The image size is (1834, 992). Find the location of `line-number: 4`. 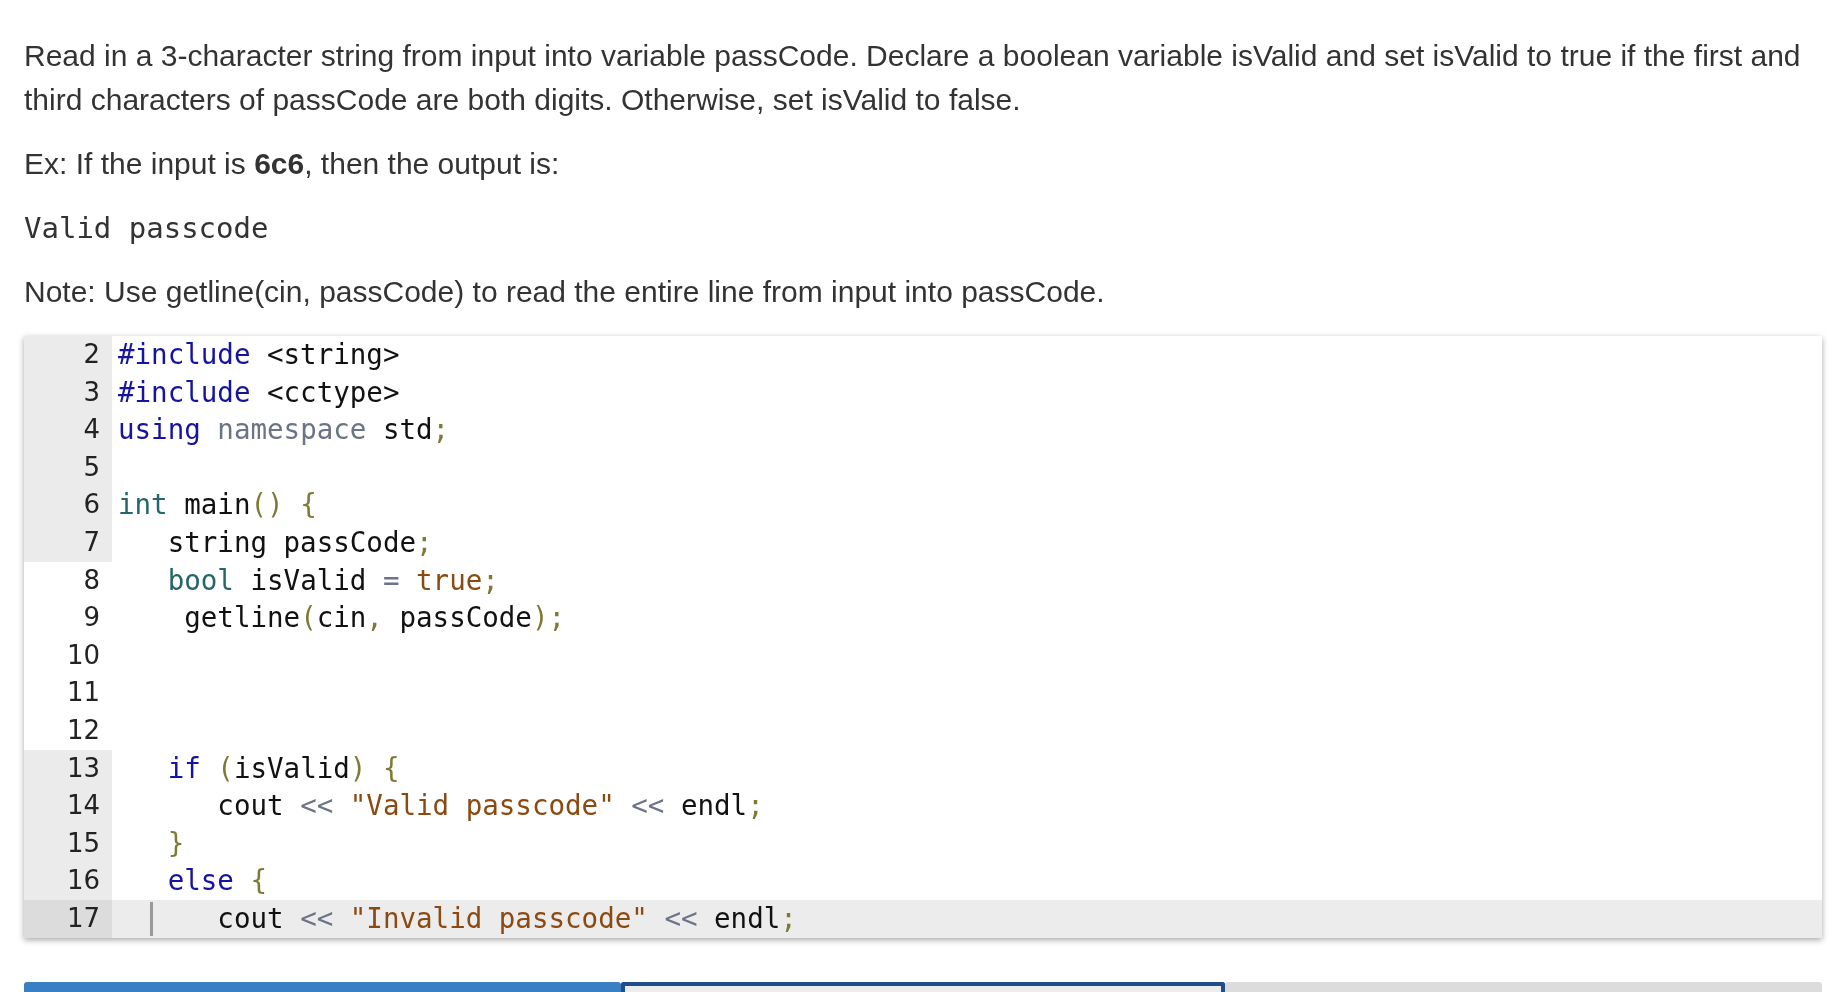

line-number: 4 is located at coordinates (68, 430).